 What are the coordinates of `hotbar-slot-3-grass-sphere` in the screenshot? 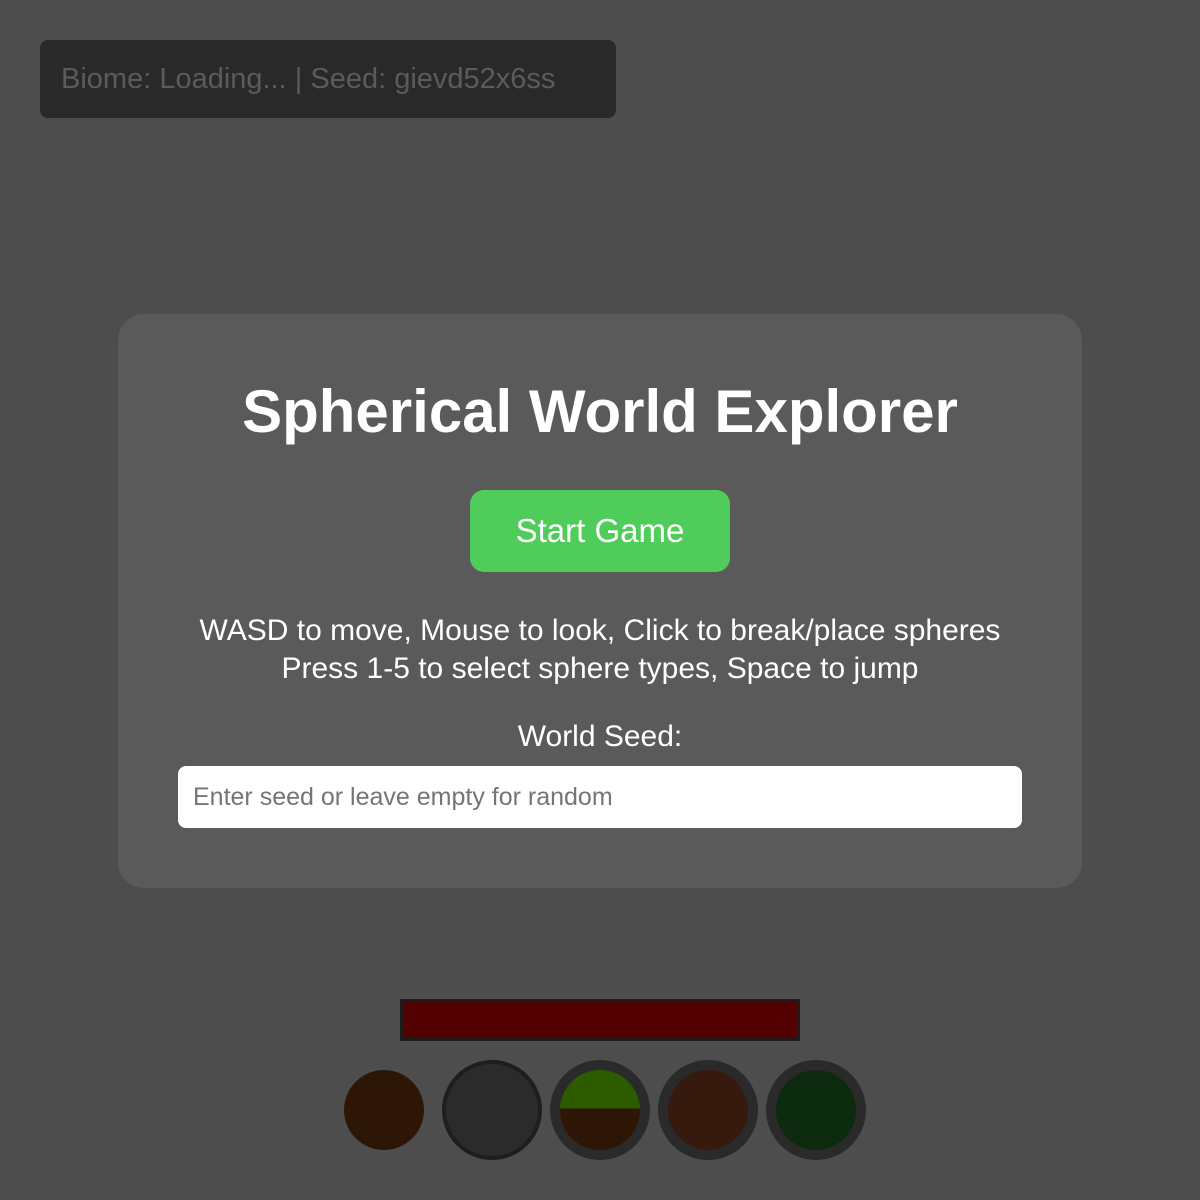 It's located at (600, 1110).